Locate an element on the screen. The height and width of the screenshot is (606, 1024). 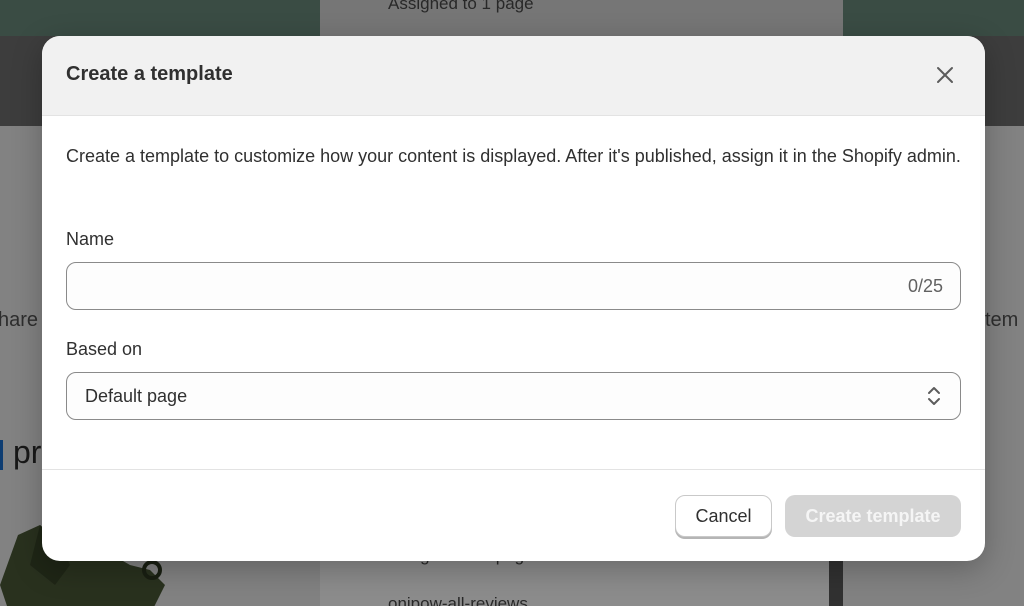
close-icon is located at coordinates (945, 75).